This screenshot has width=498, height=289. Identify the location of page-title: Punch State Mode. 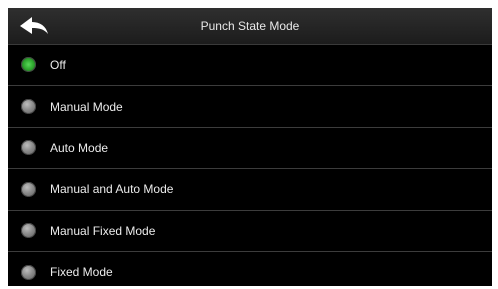
(250, 26).